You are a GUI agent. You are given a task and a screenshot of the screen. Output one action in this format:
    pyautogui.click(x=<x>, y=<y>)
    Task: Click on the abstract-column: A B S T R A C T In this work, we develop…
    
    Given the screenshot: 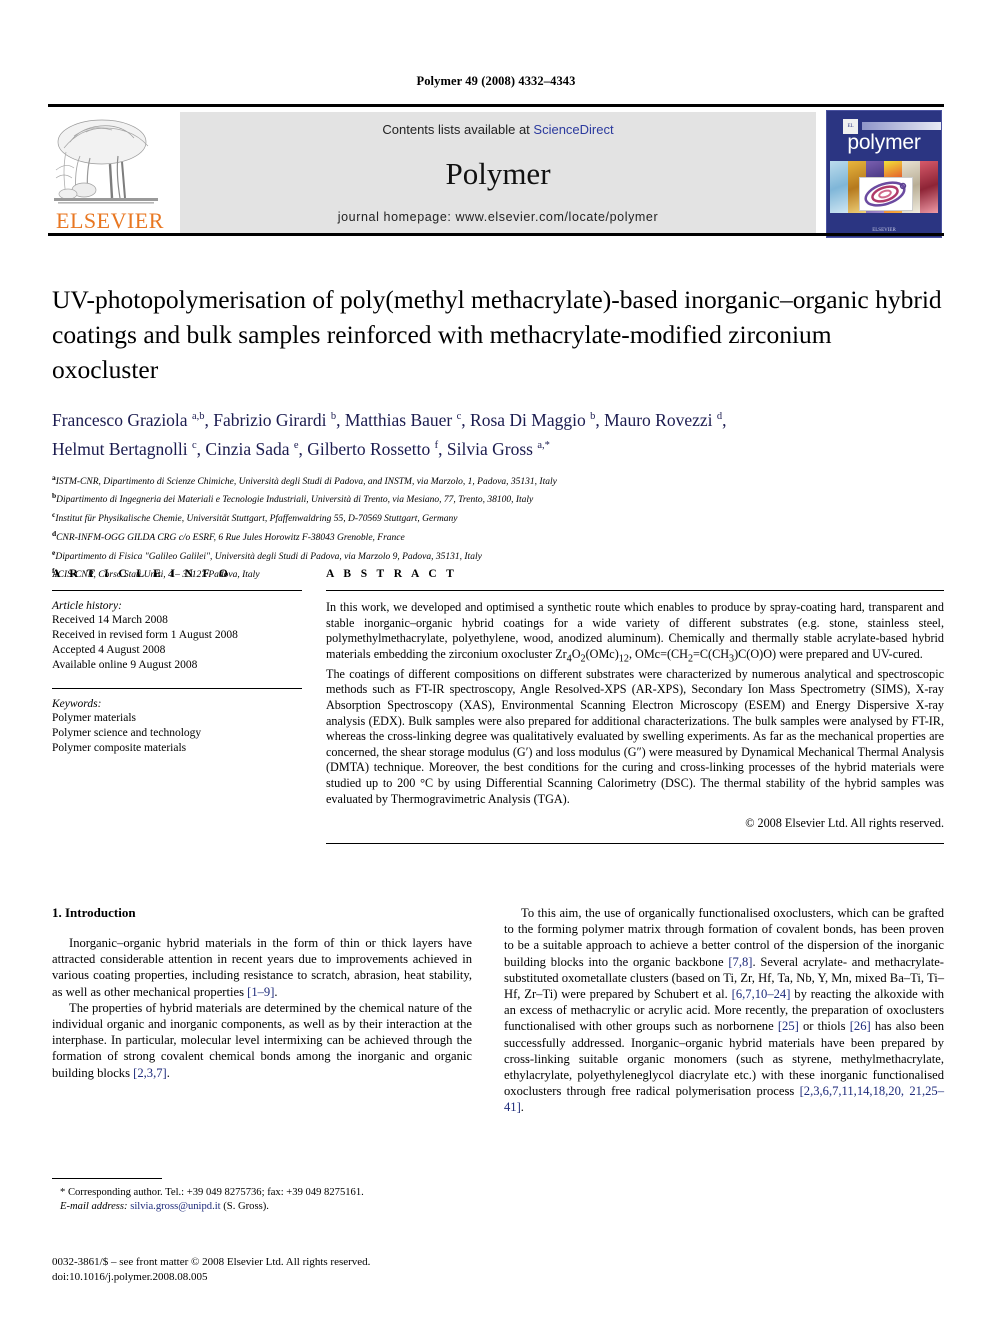 What is the action you would take?
    pyautogui.click(x=635, y=706)
    